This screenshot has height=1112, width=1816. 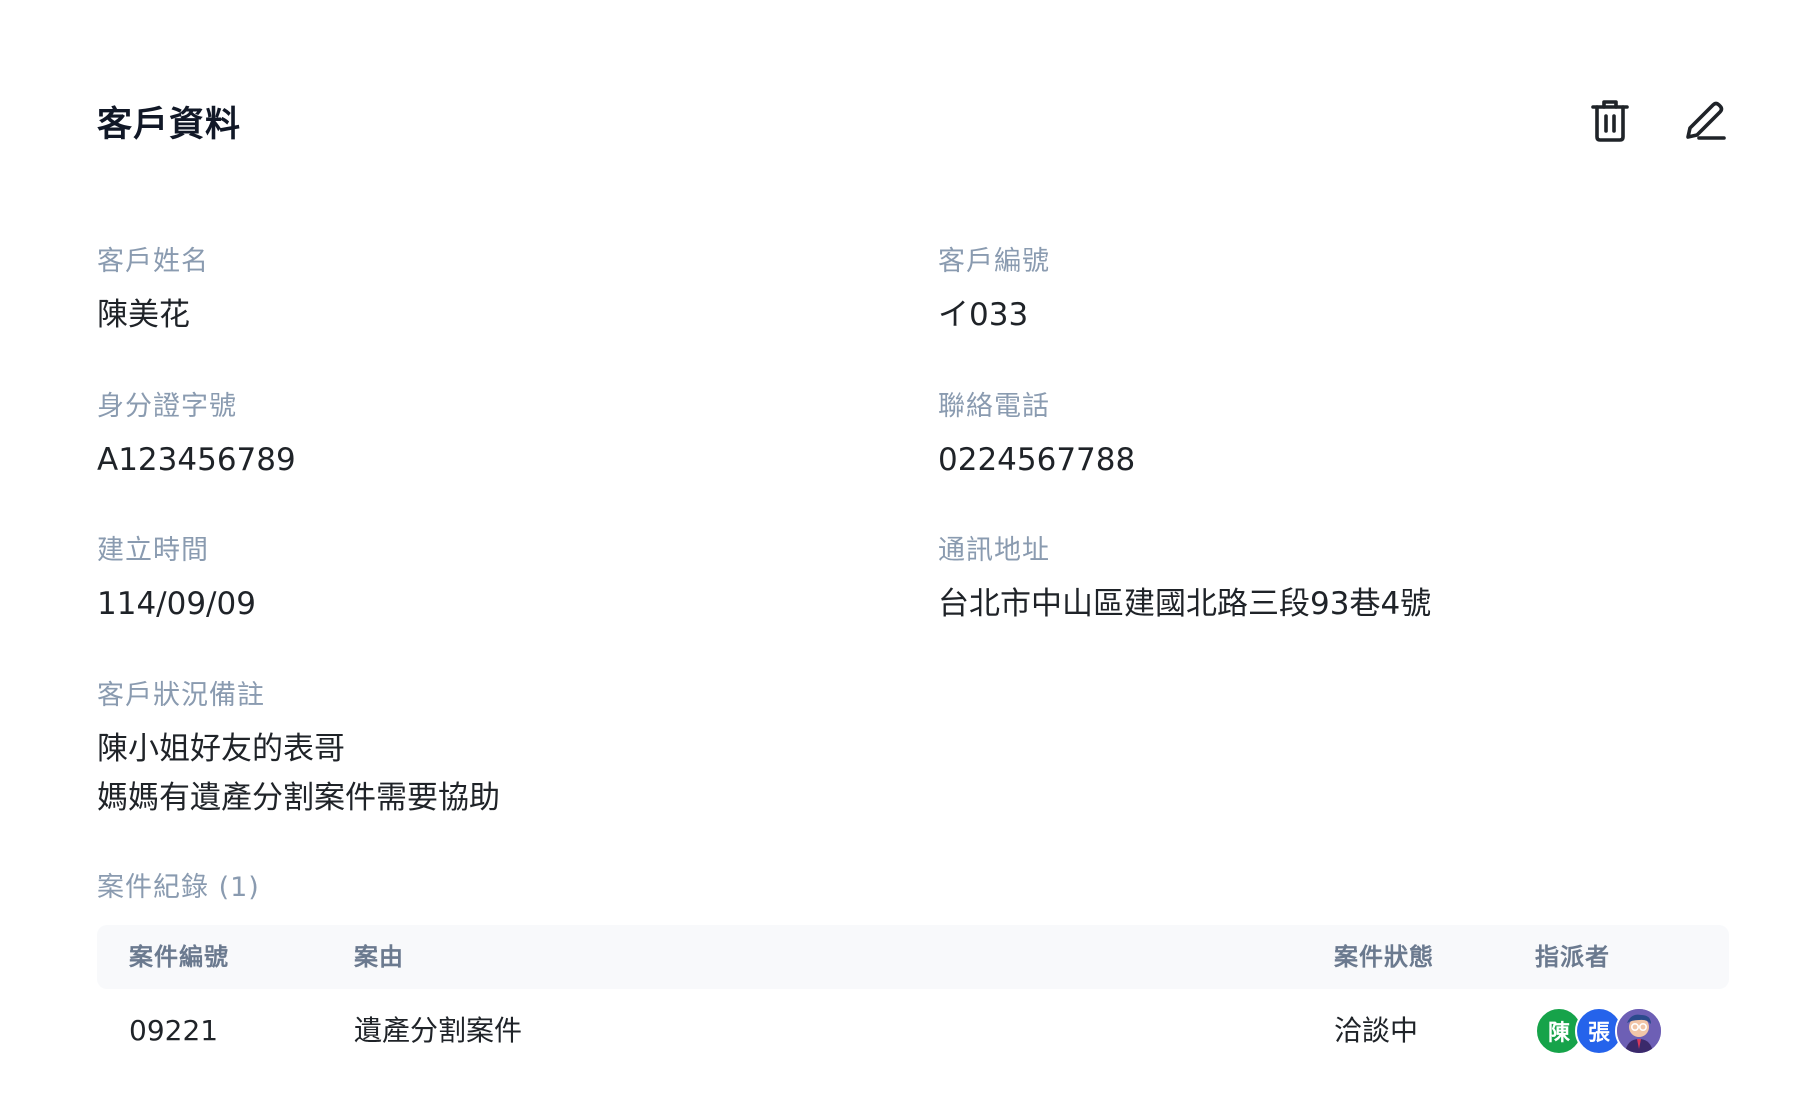 I want to click on field-value: 0224567788, so click(x=1037, y=460).